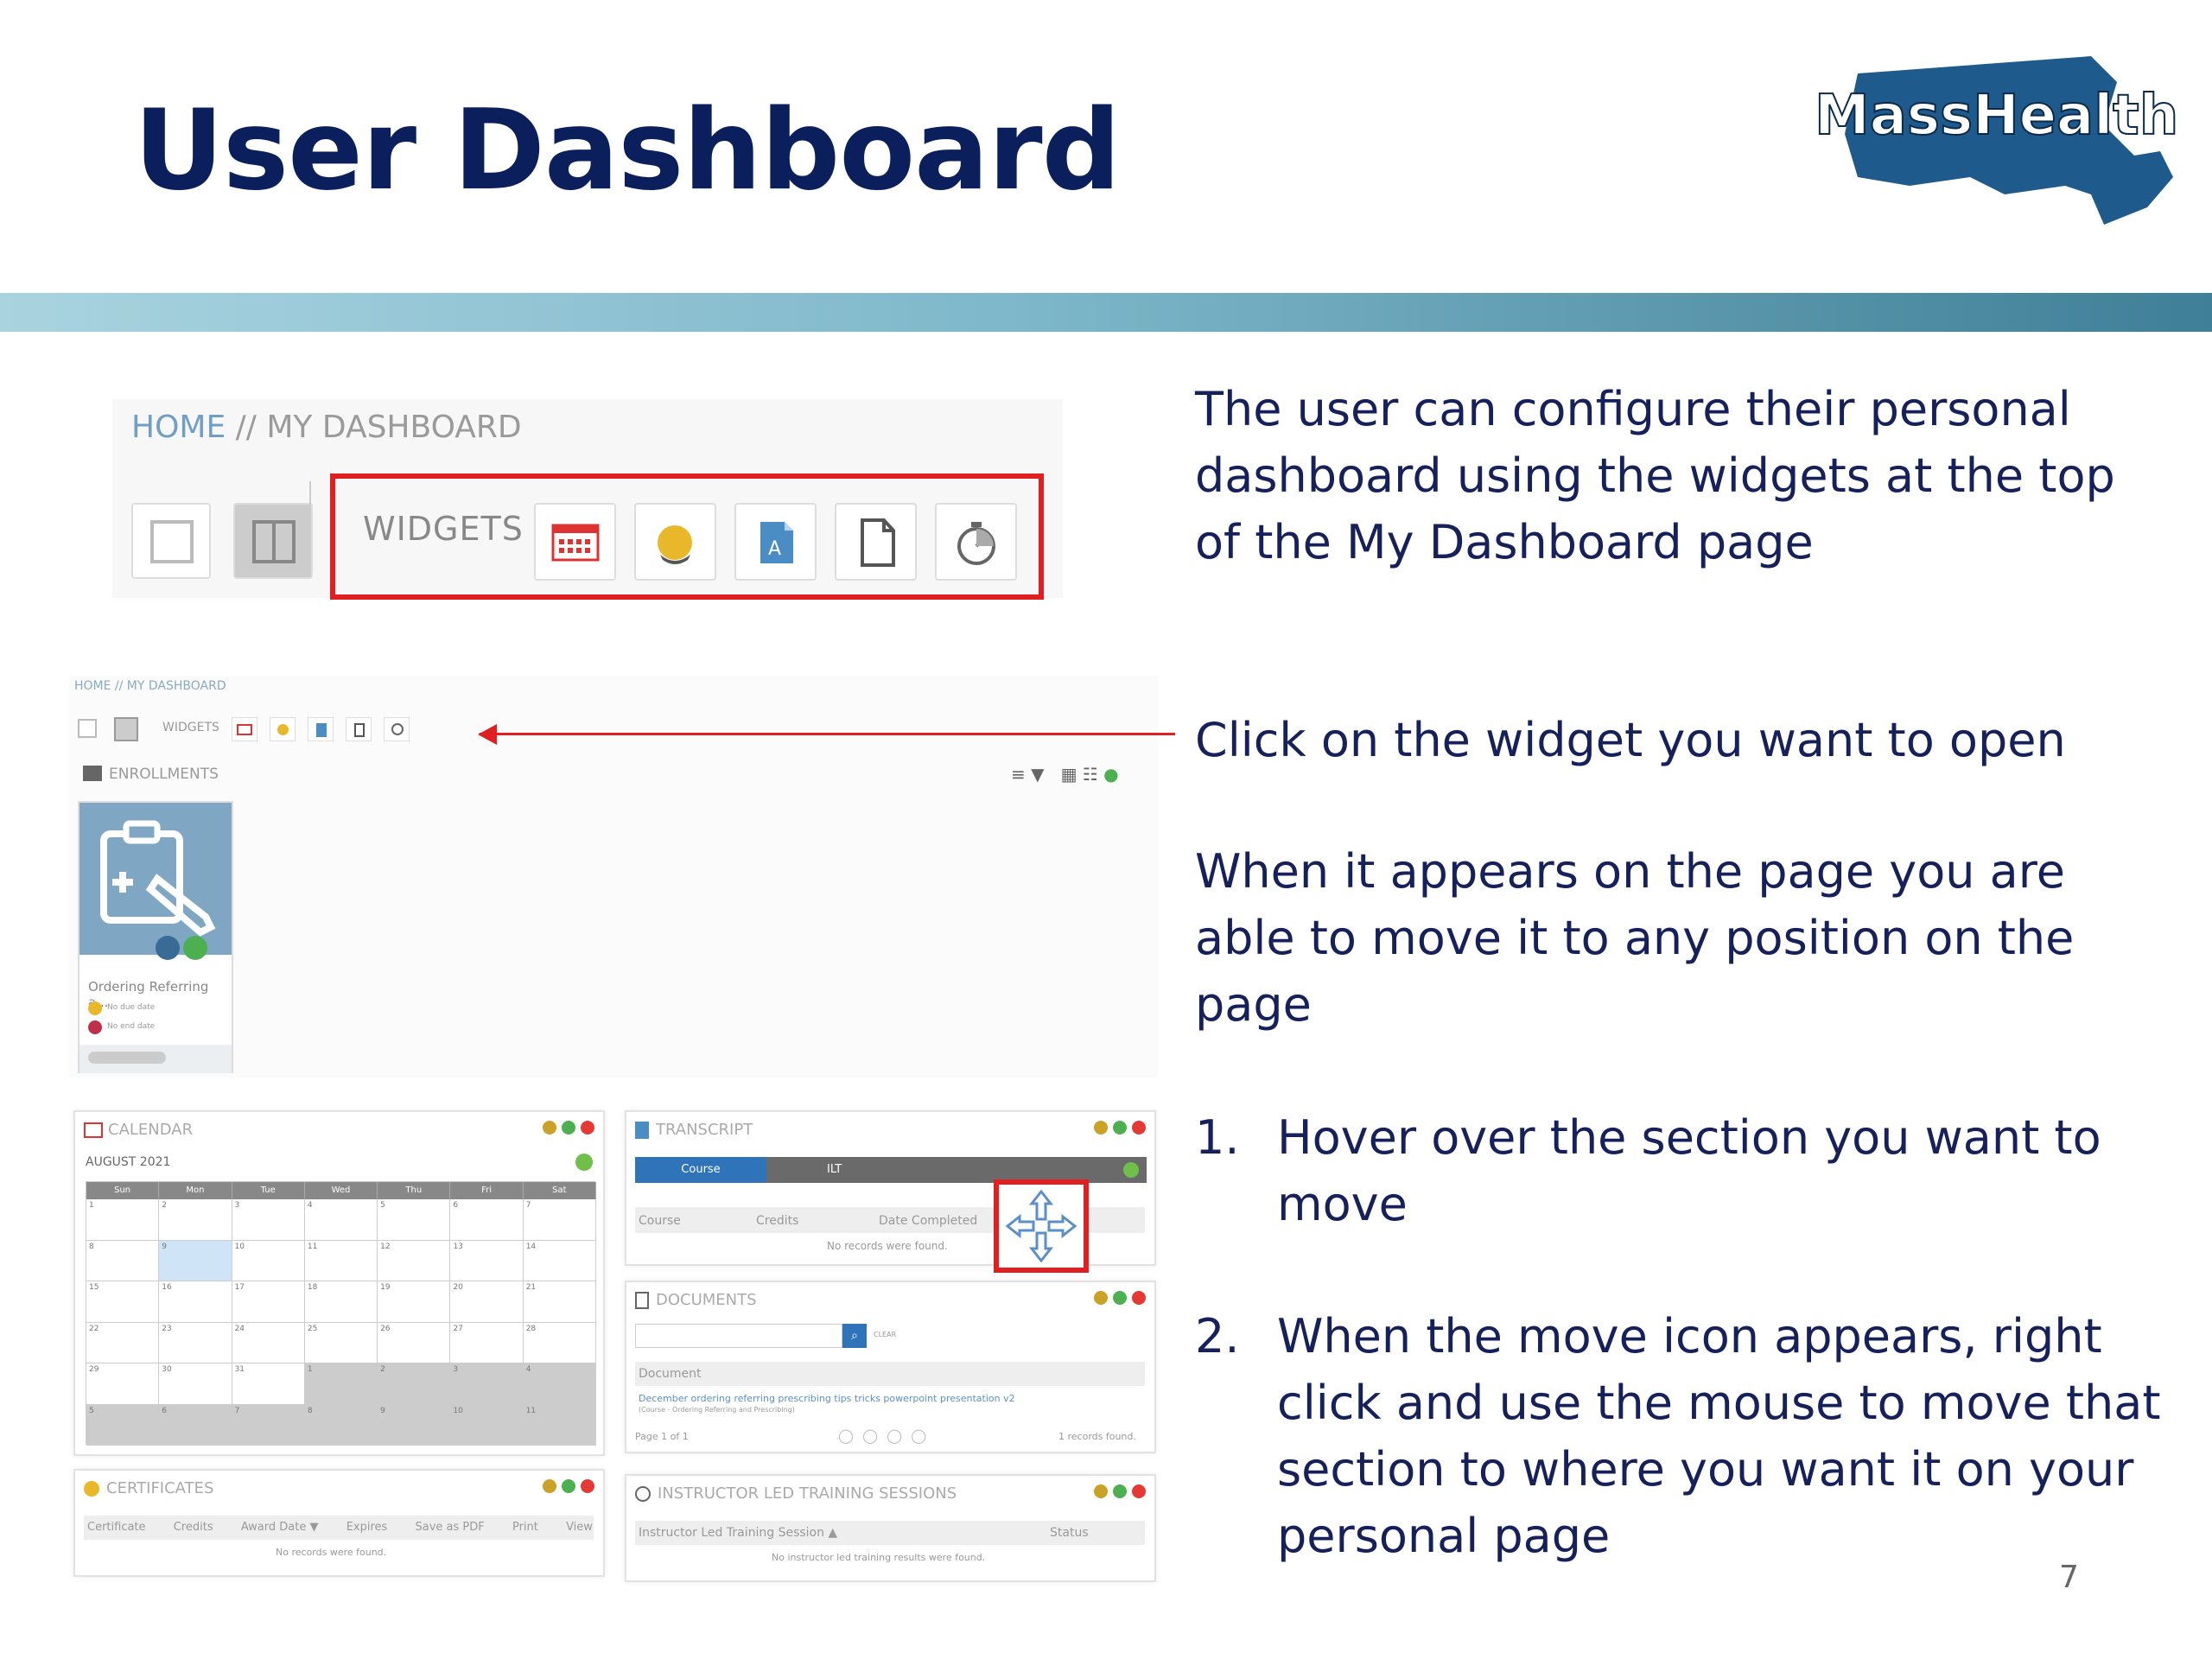  Describe the element at coordinates (123, 1302) in the screenshot. I see `calendar-day-cell: 15` at that location.